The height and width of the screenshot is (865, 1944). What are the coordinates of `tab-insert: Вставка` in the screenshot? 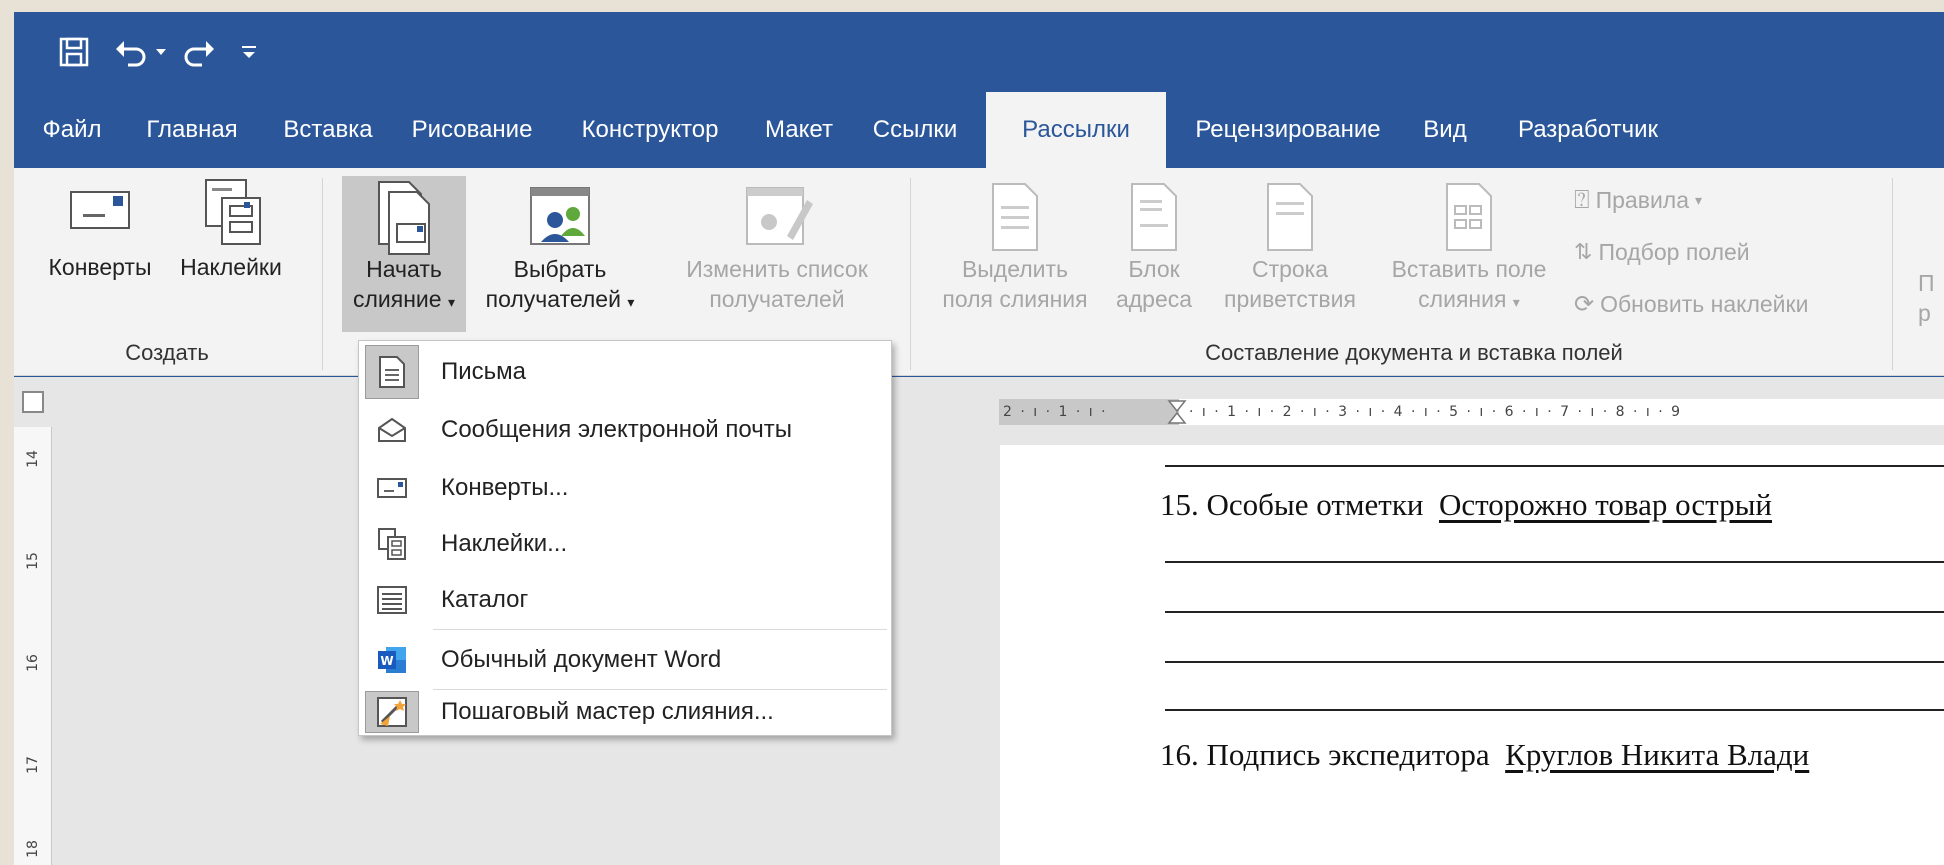 It's located at (328, 130).